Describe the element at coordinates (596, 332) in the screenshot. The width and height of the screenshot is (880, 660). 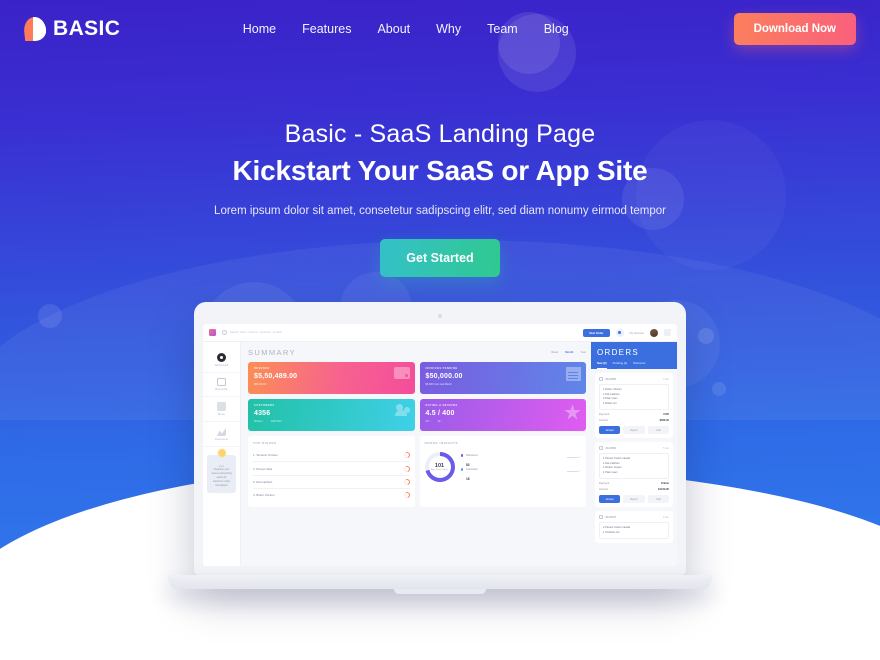
I see `new-order-button: New Order` at that location.